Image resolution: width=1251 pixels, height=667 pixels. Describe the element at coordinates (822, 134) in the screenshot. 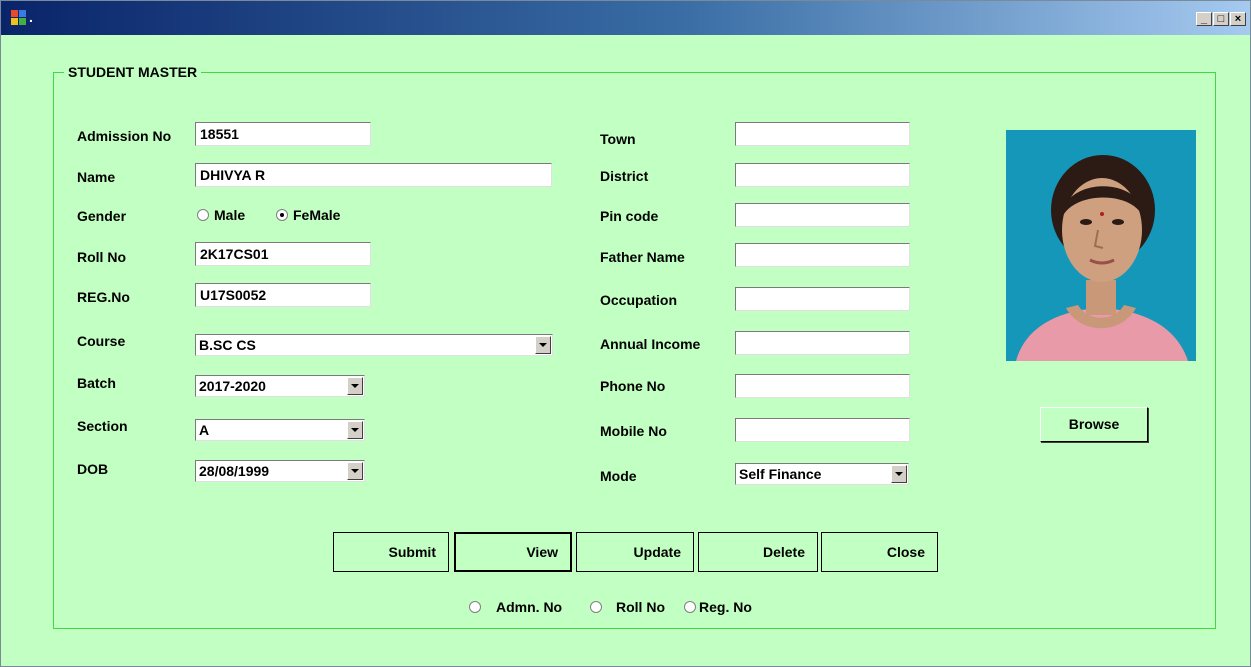

I see `town-input` at that location.